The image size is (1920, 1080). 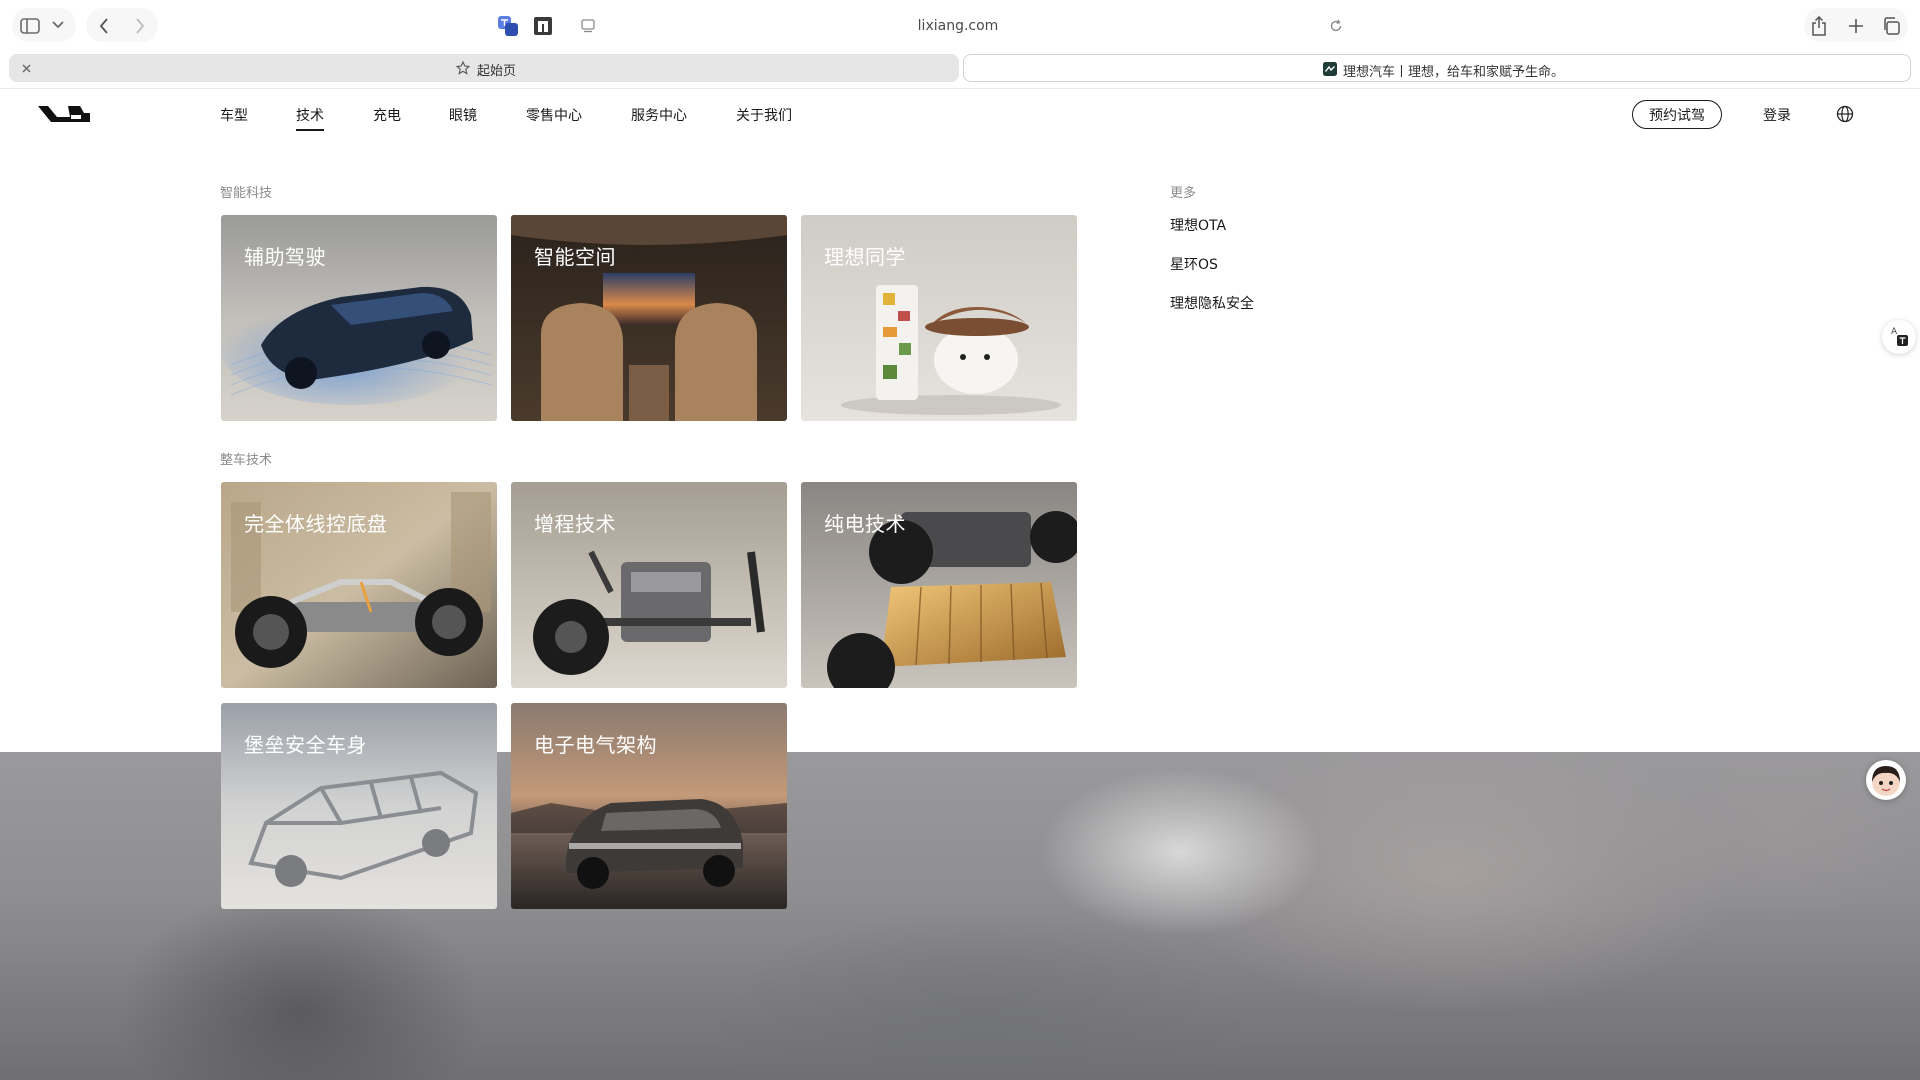 What do you see at coordinates (26, 68) in the screenshot?
I see `close-icon` at bounding box center [26, 68].